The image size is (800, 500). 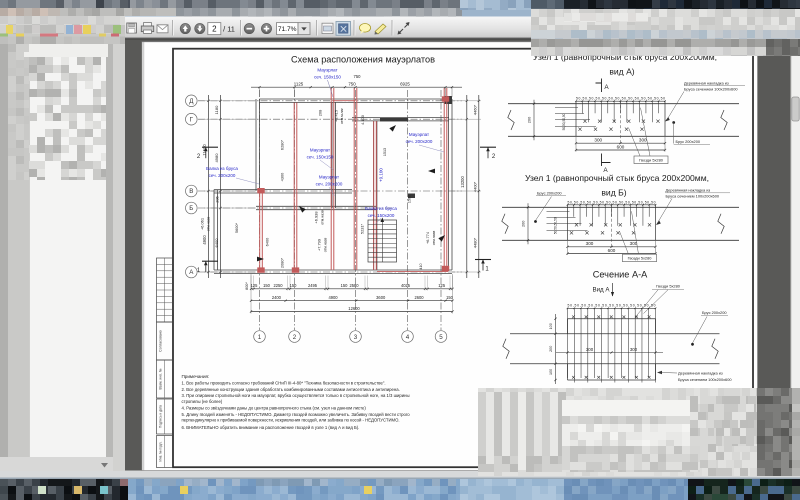 I want to click on svg-text: 3600, so click(x=381, y=297).